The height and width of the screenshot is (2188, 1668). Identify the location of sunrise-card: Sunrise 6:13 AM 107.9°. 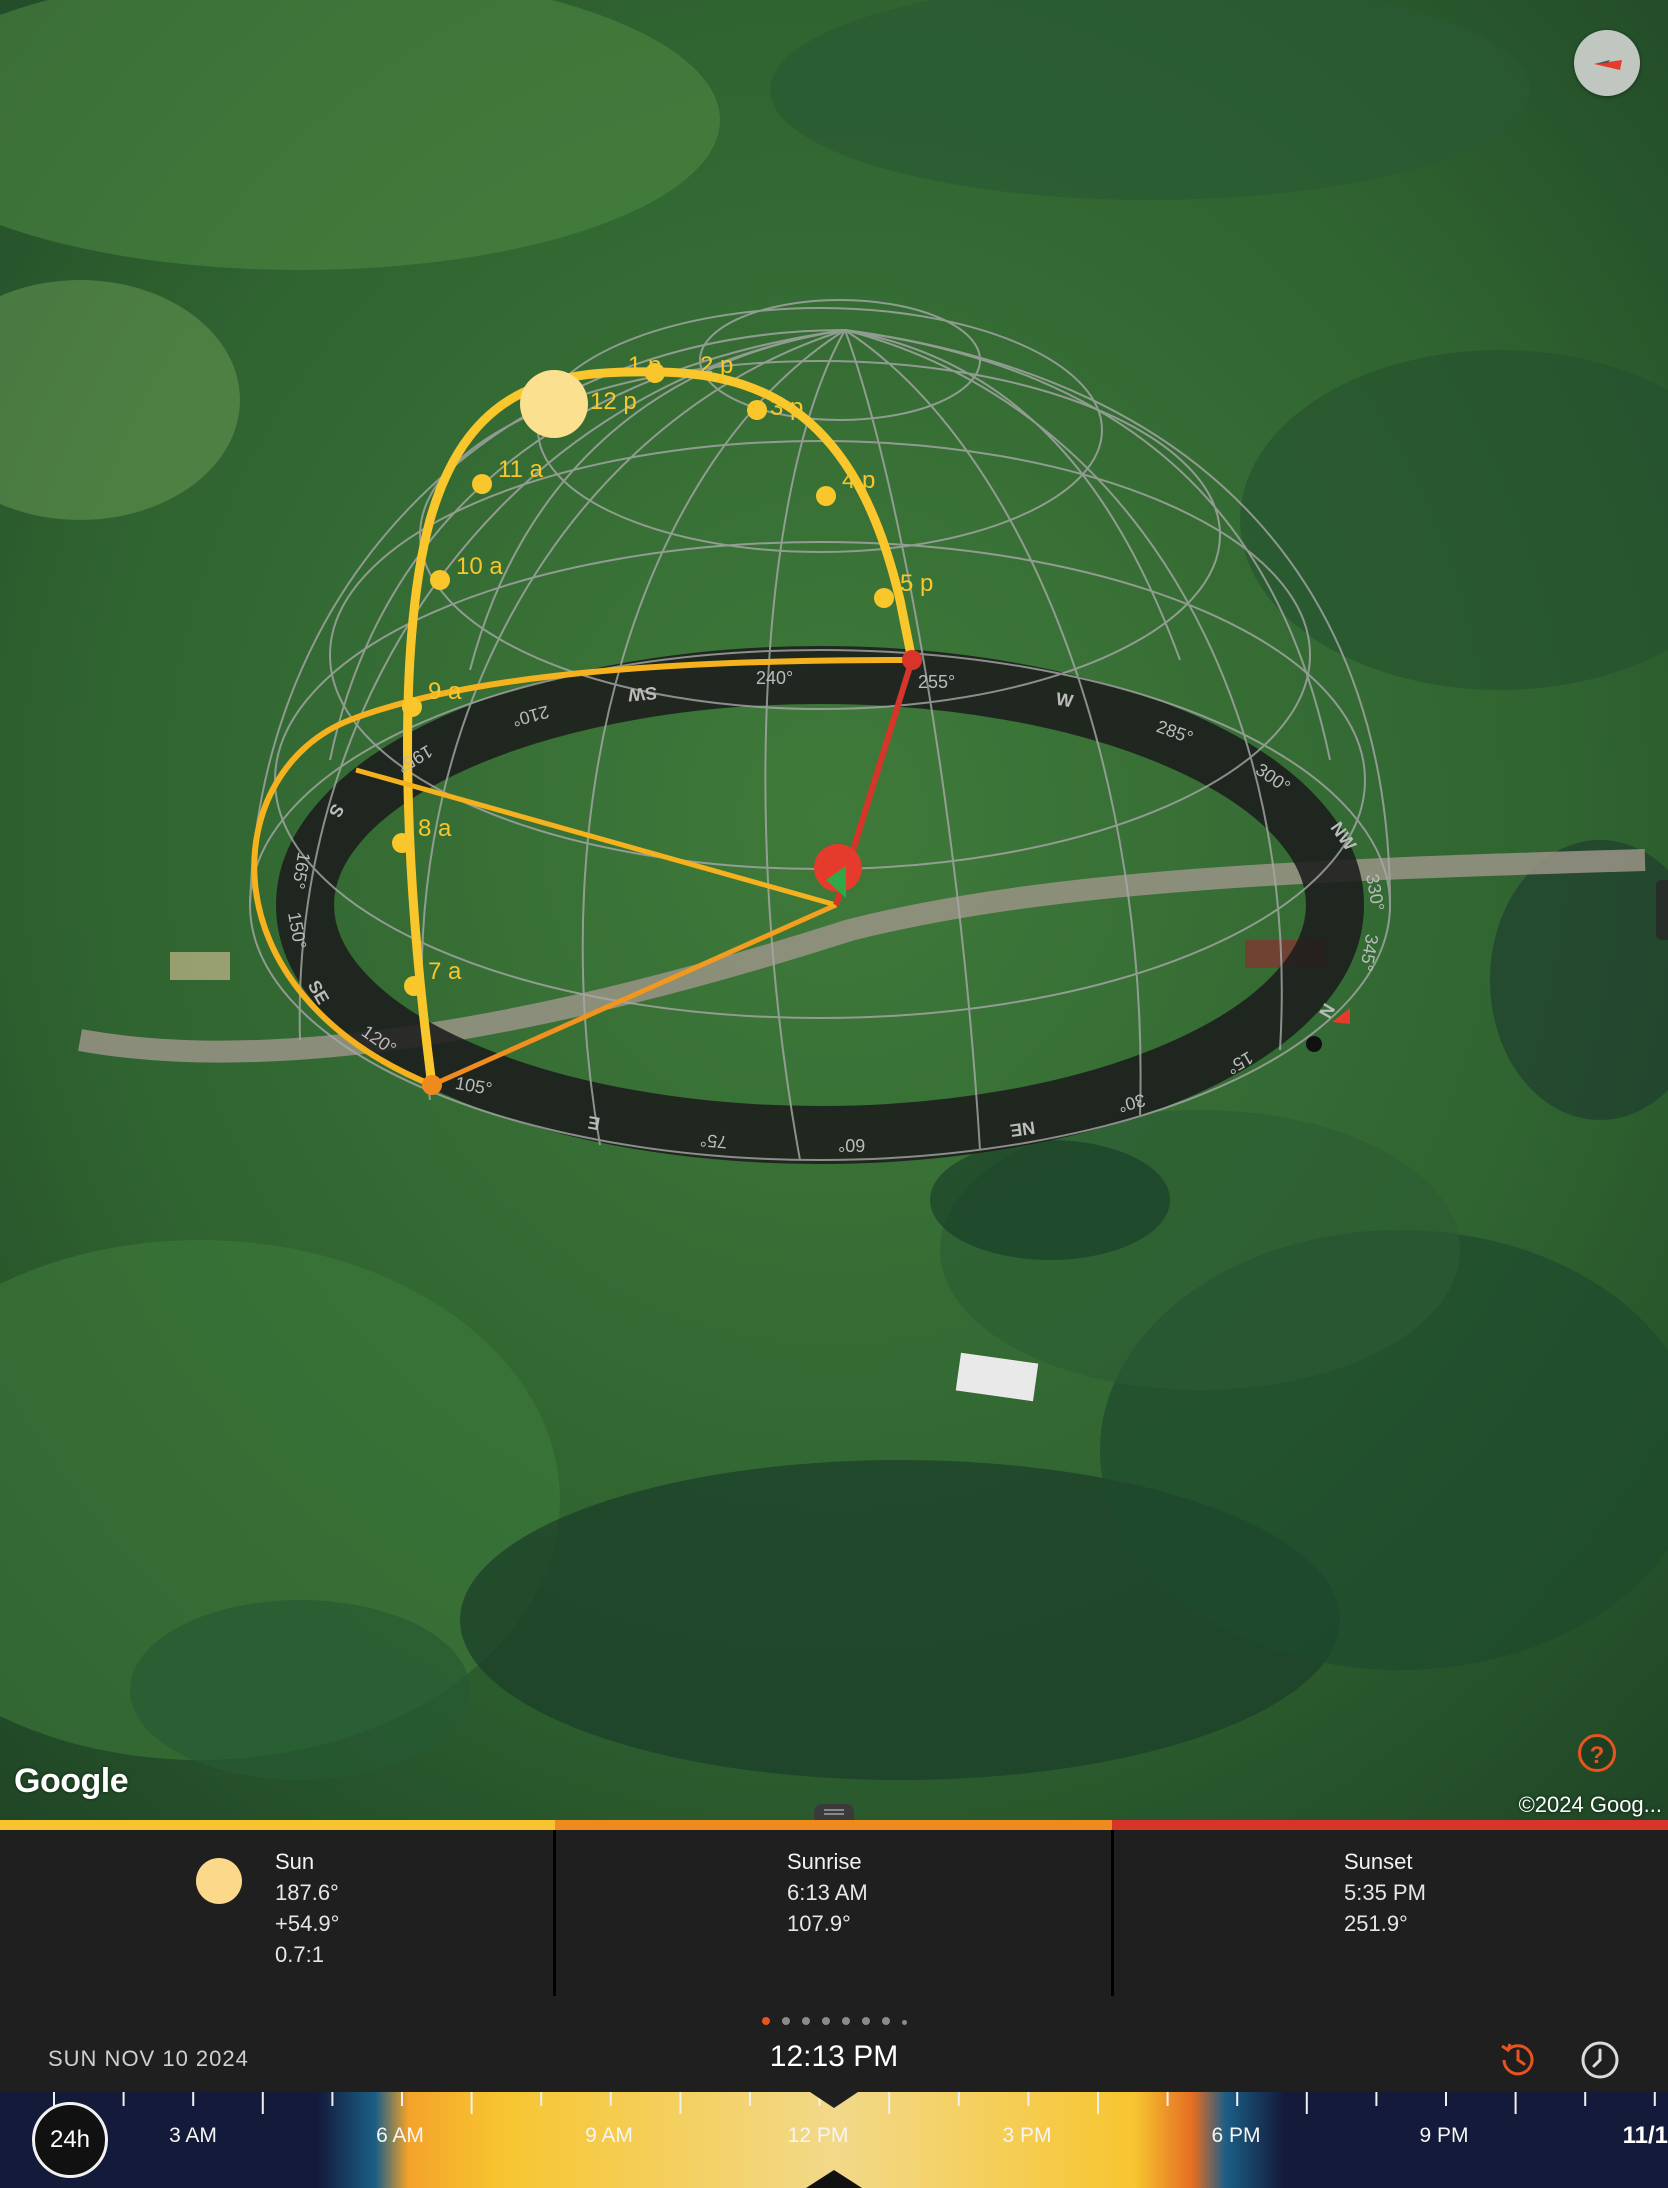
(833, 1913).